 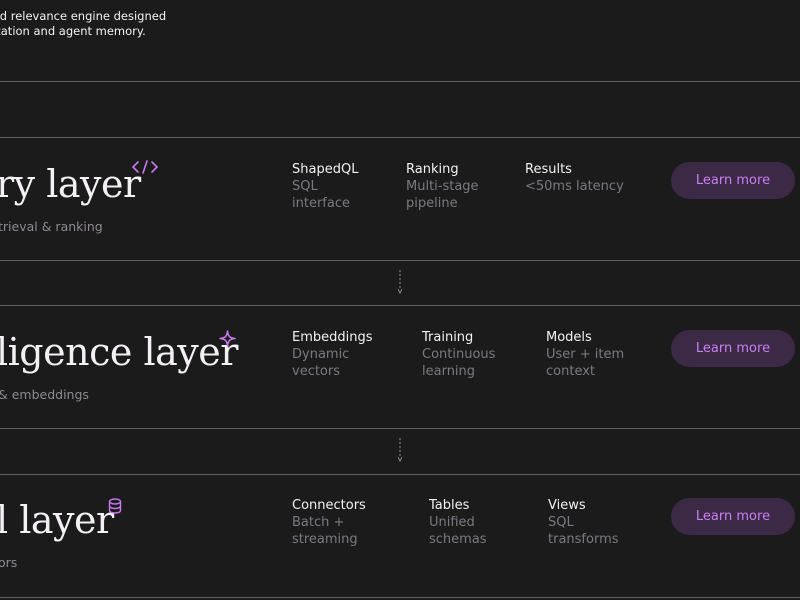 I want to click on stat-description: Dynamic vectors, so click(x=321, y=363).